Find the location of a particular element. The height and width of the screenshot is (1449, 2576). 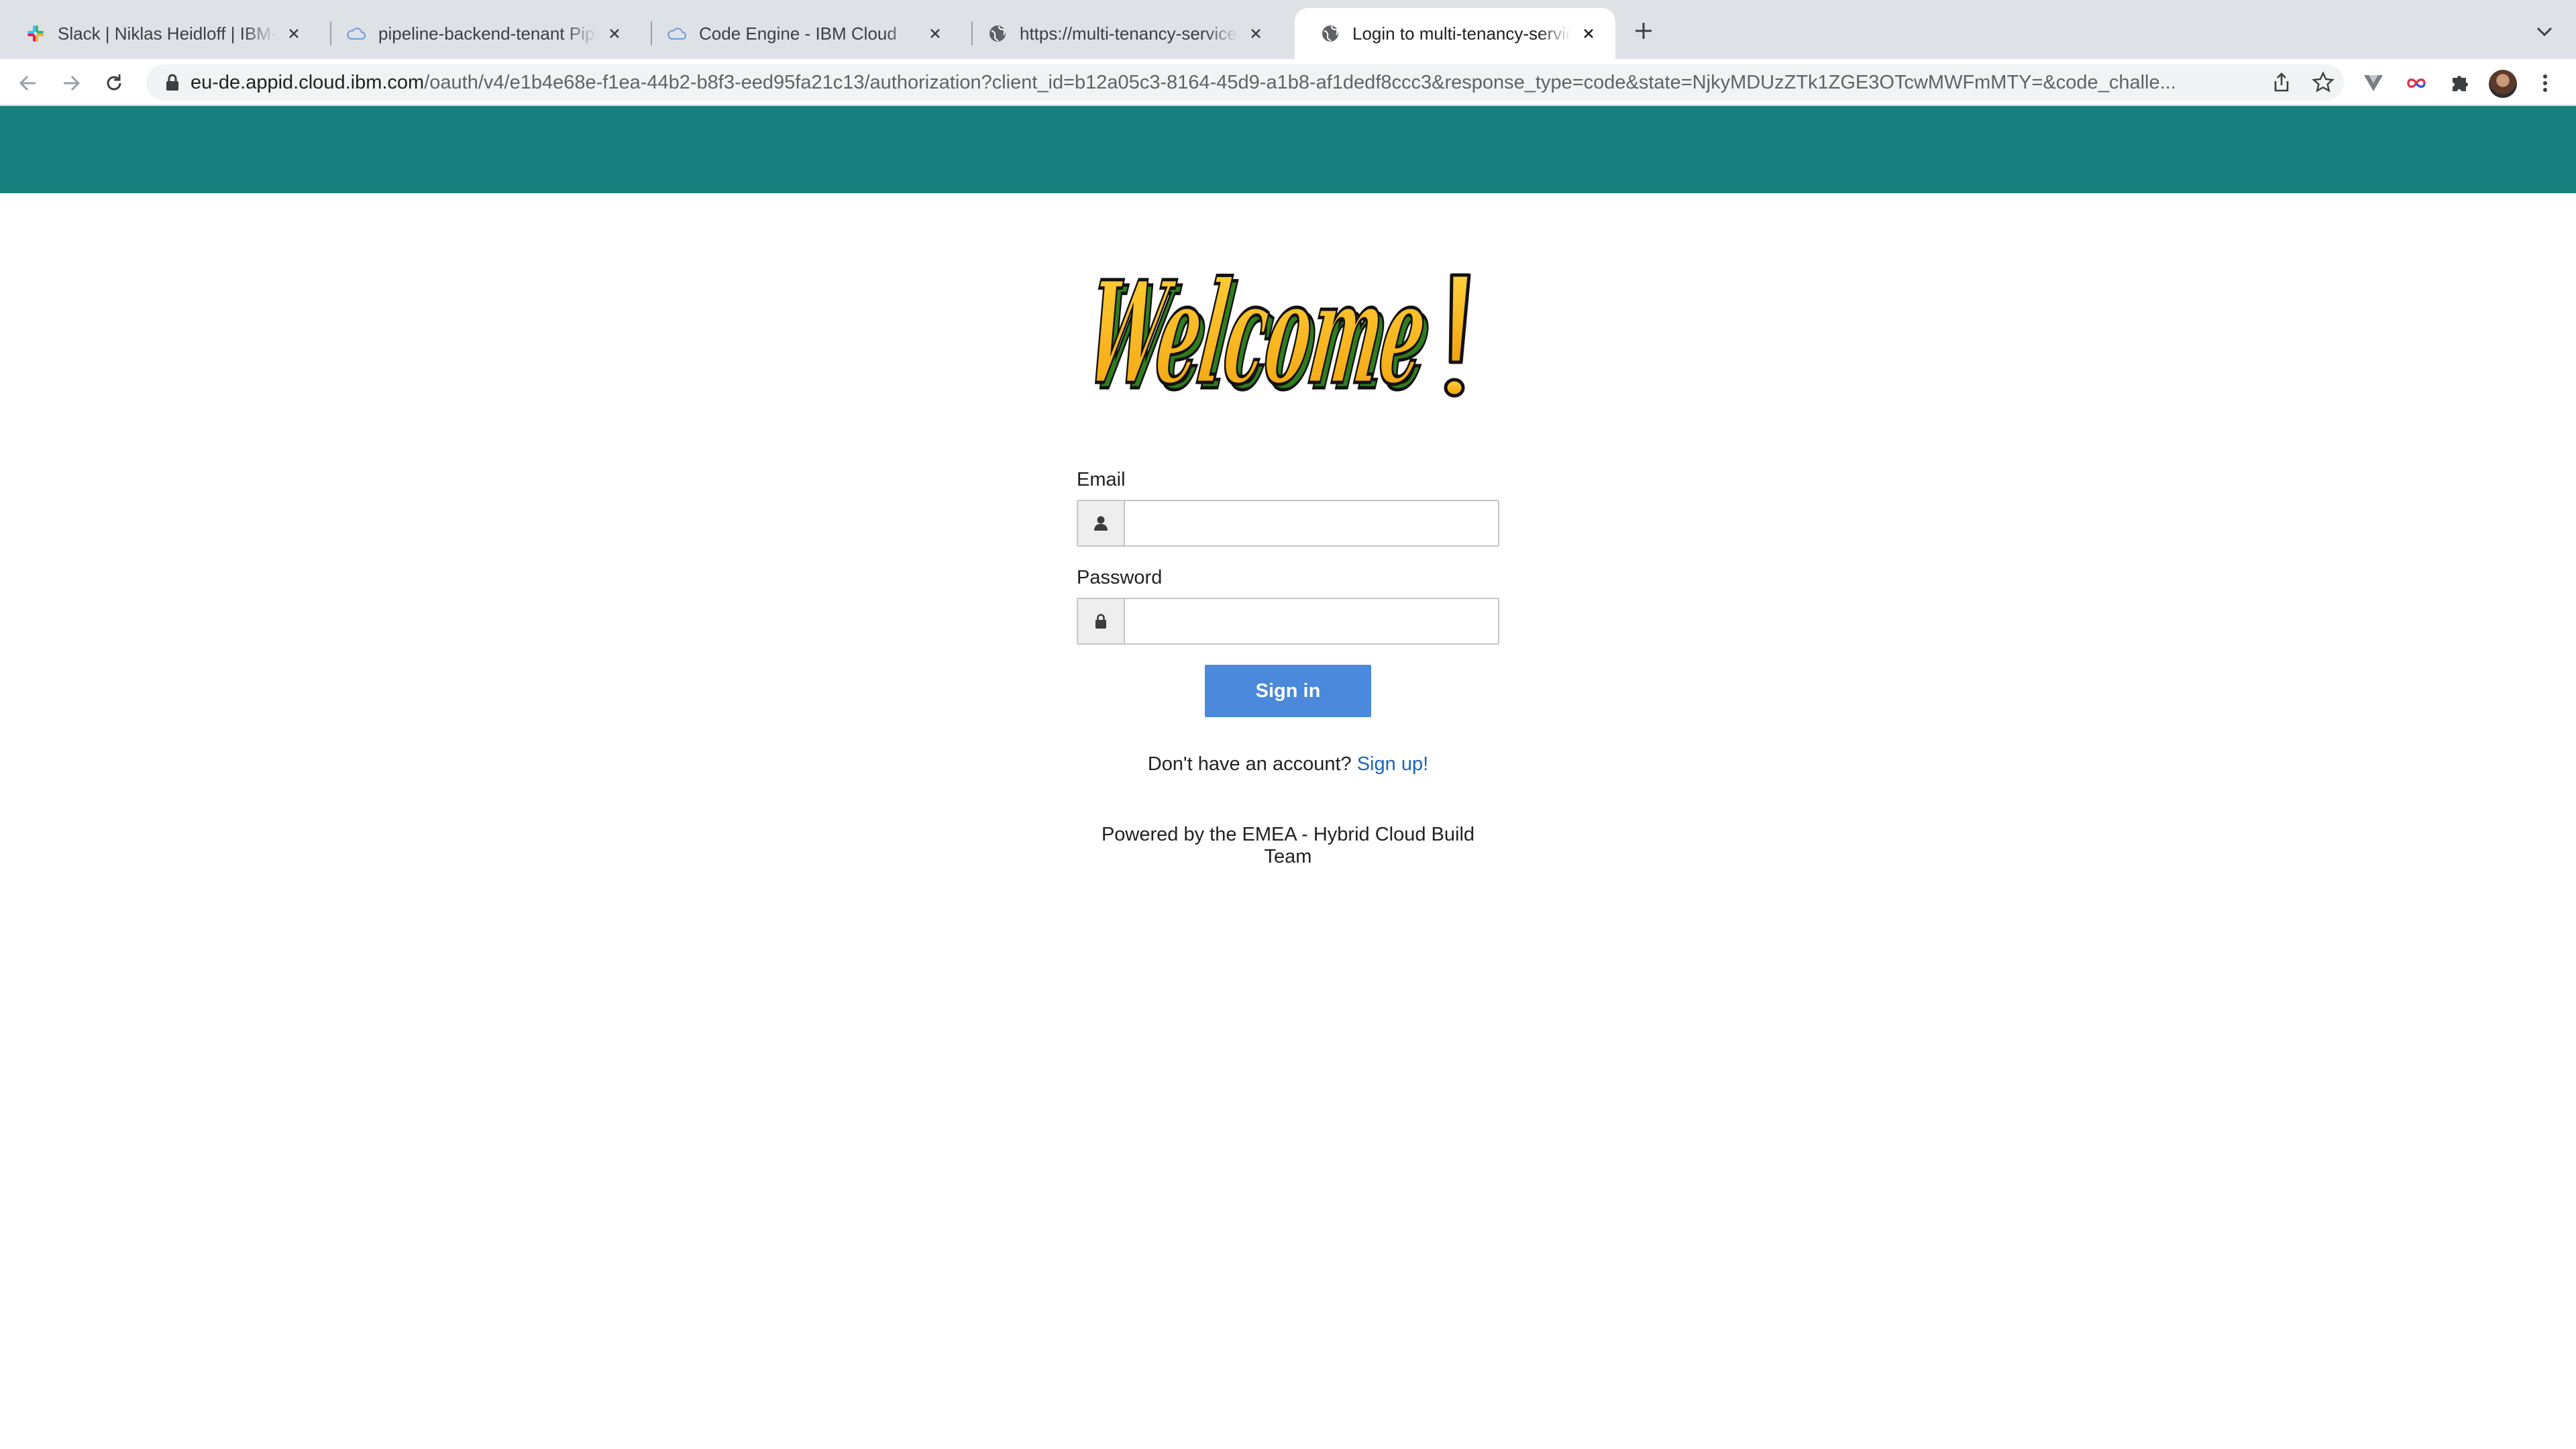

more-vertical-icon is located at coordinates (2545, 83).